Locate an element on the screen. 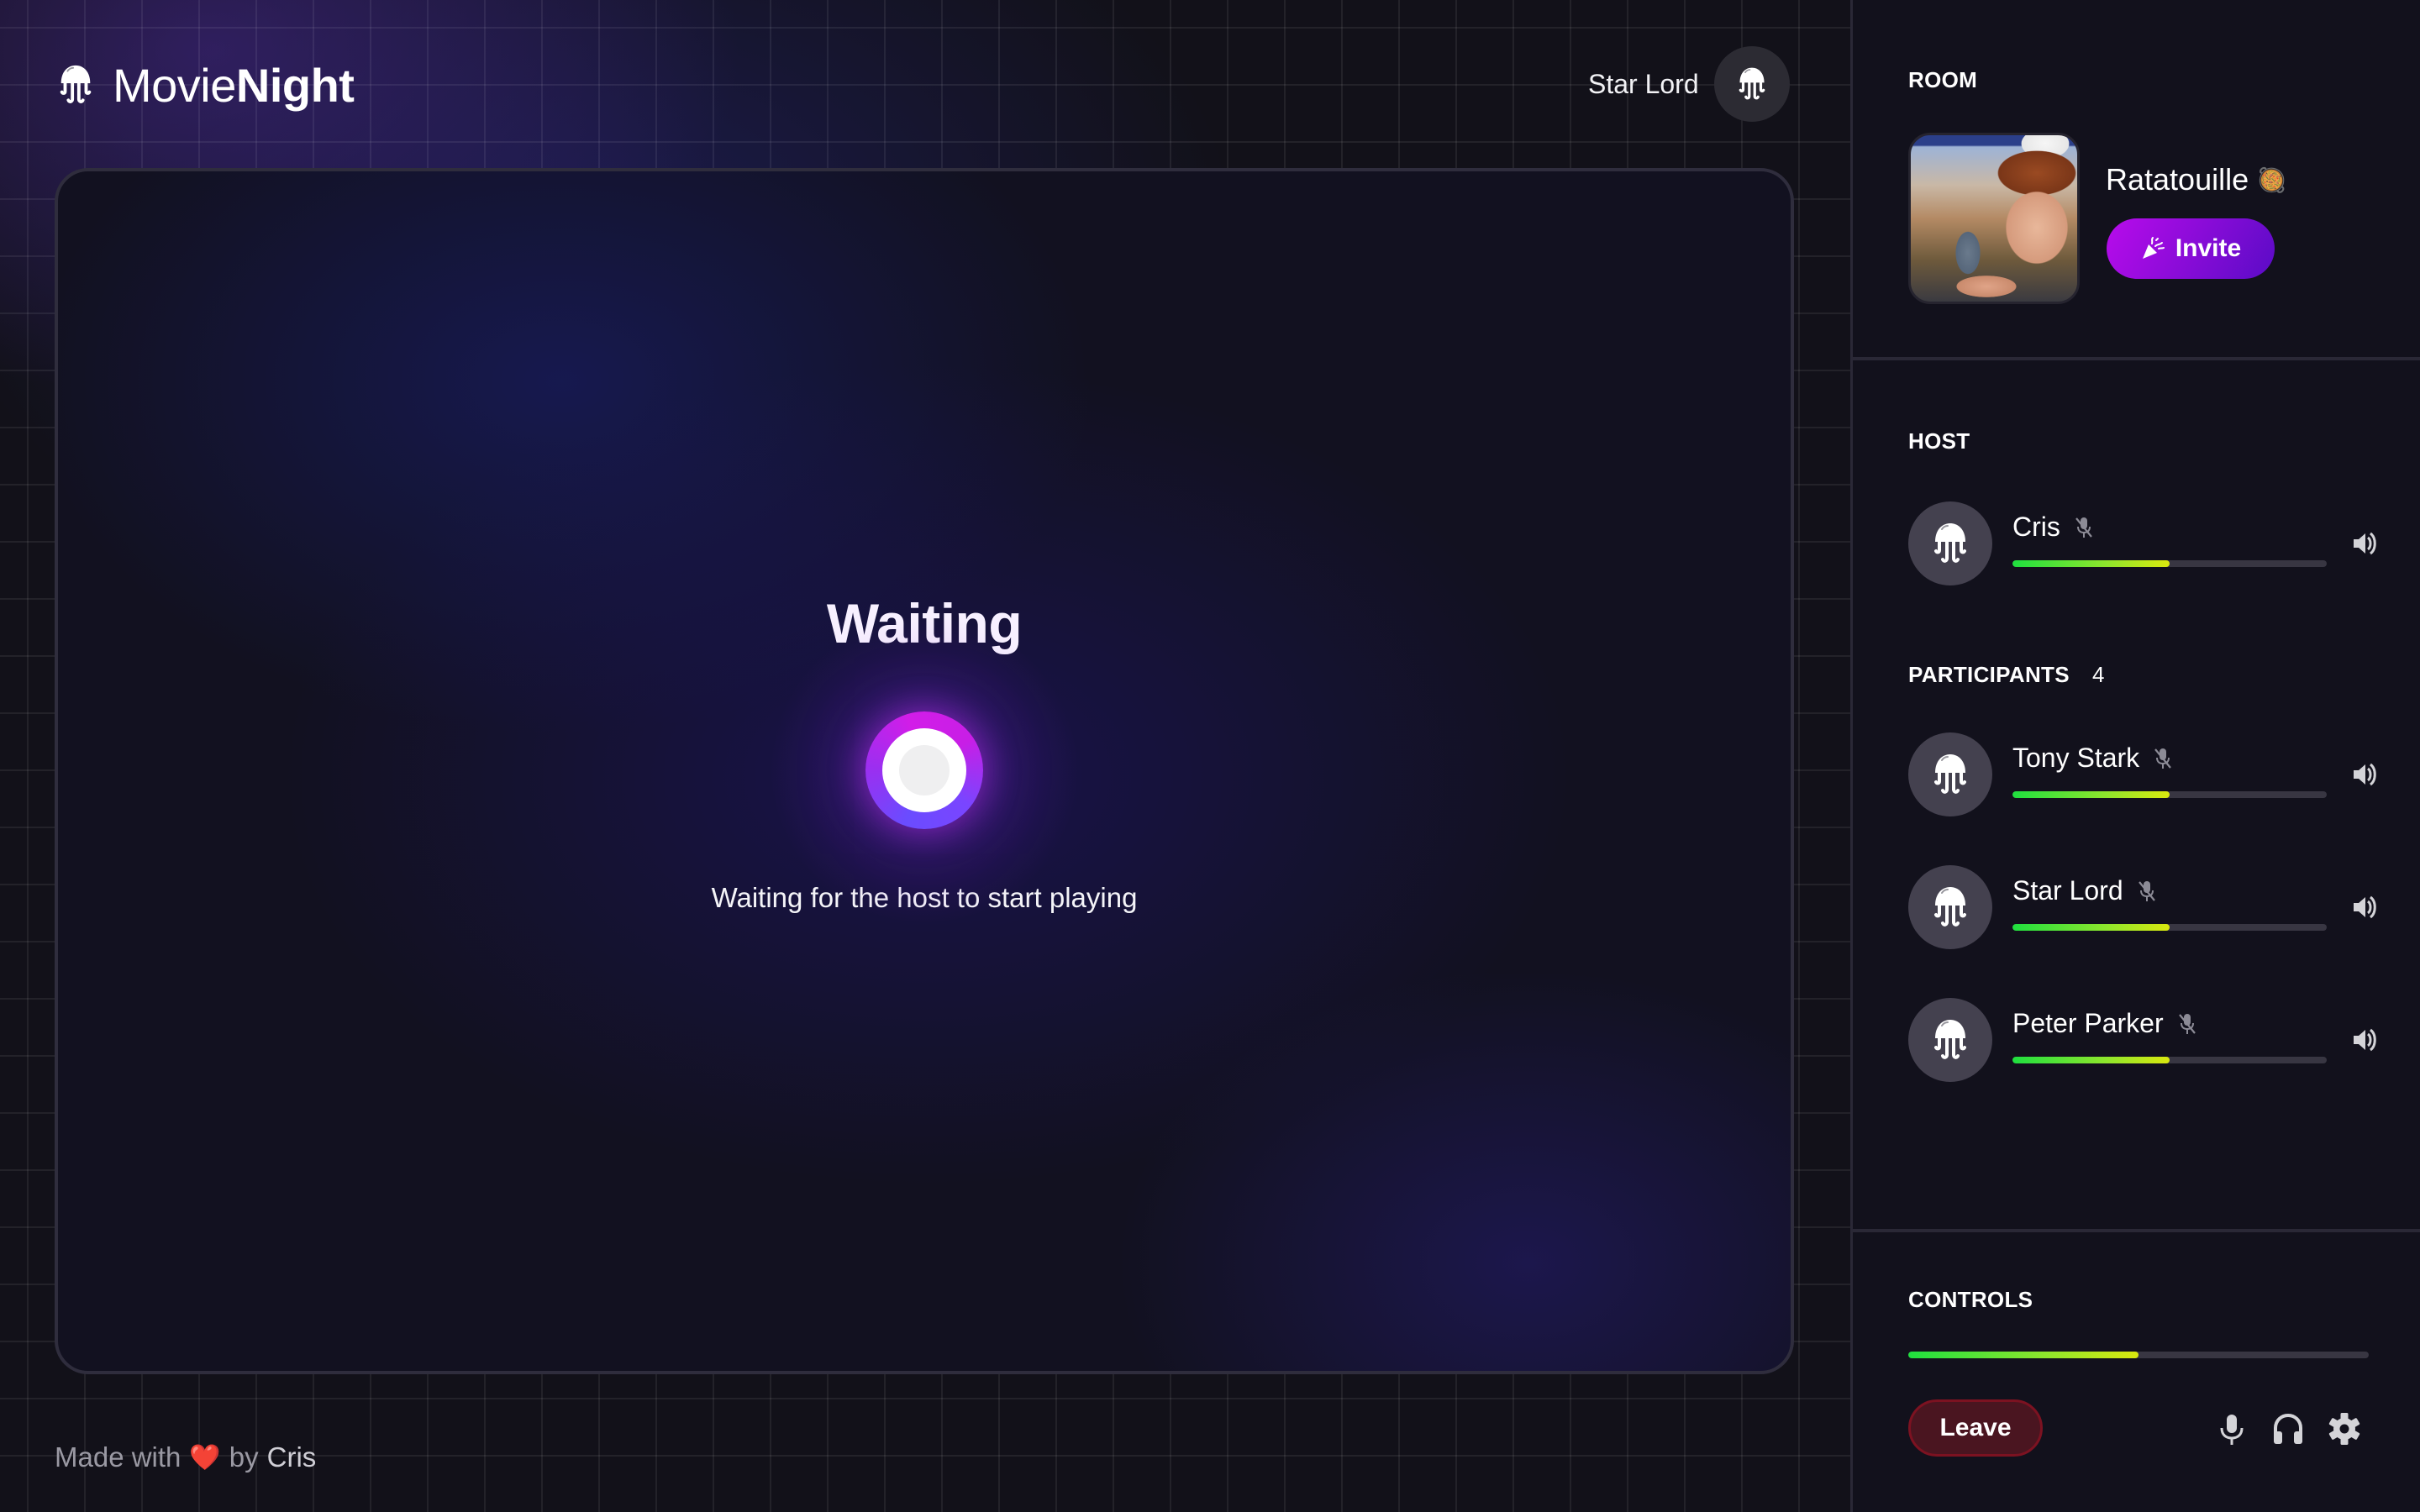 This screenshot has width=2420, height=1512. my-audio-level-meter is located at coordinates (2139, 1355).